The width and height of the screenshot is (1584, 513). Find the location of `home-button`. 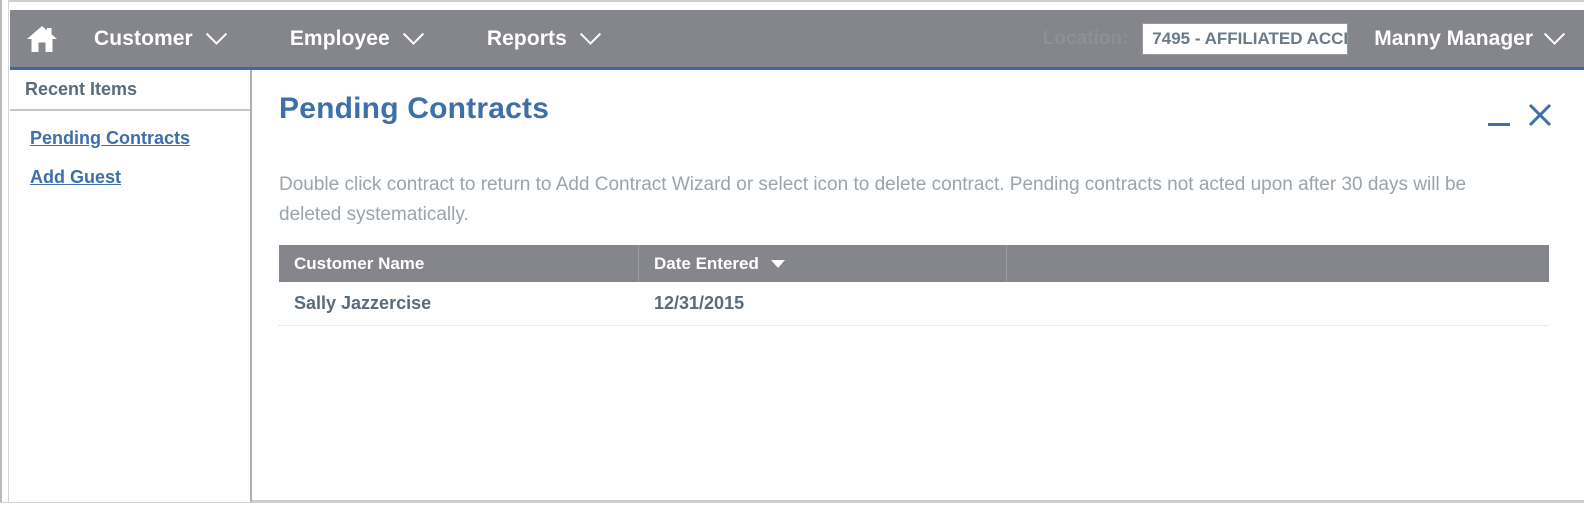

home-button is located at coordinates (42, 38).